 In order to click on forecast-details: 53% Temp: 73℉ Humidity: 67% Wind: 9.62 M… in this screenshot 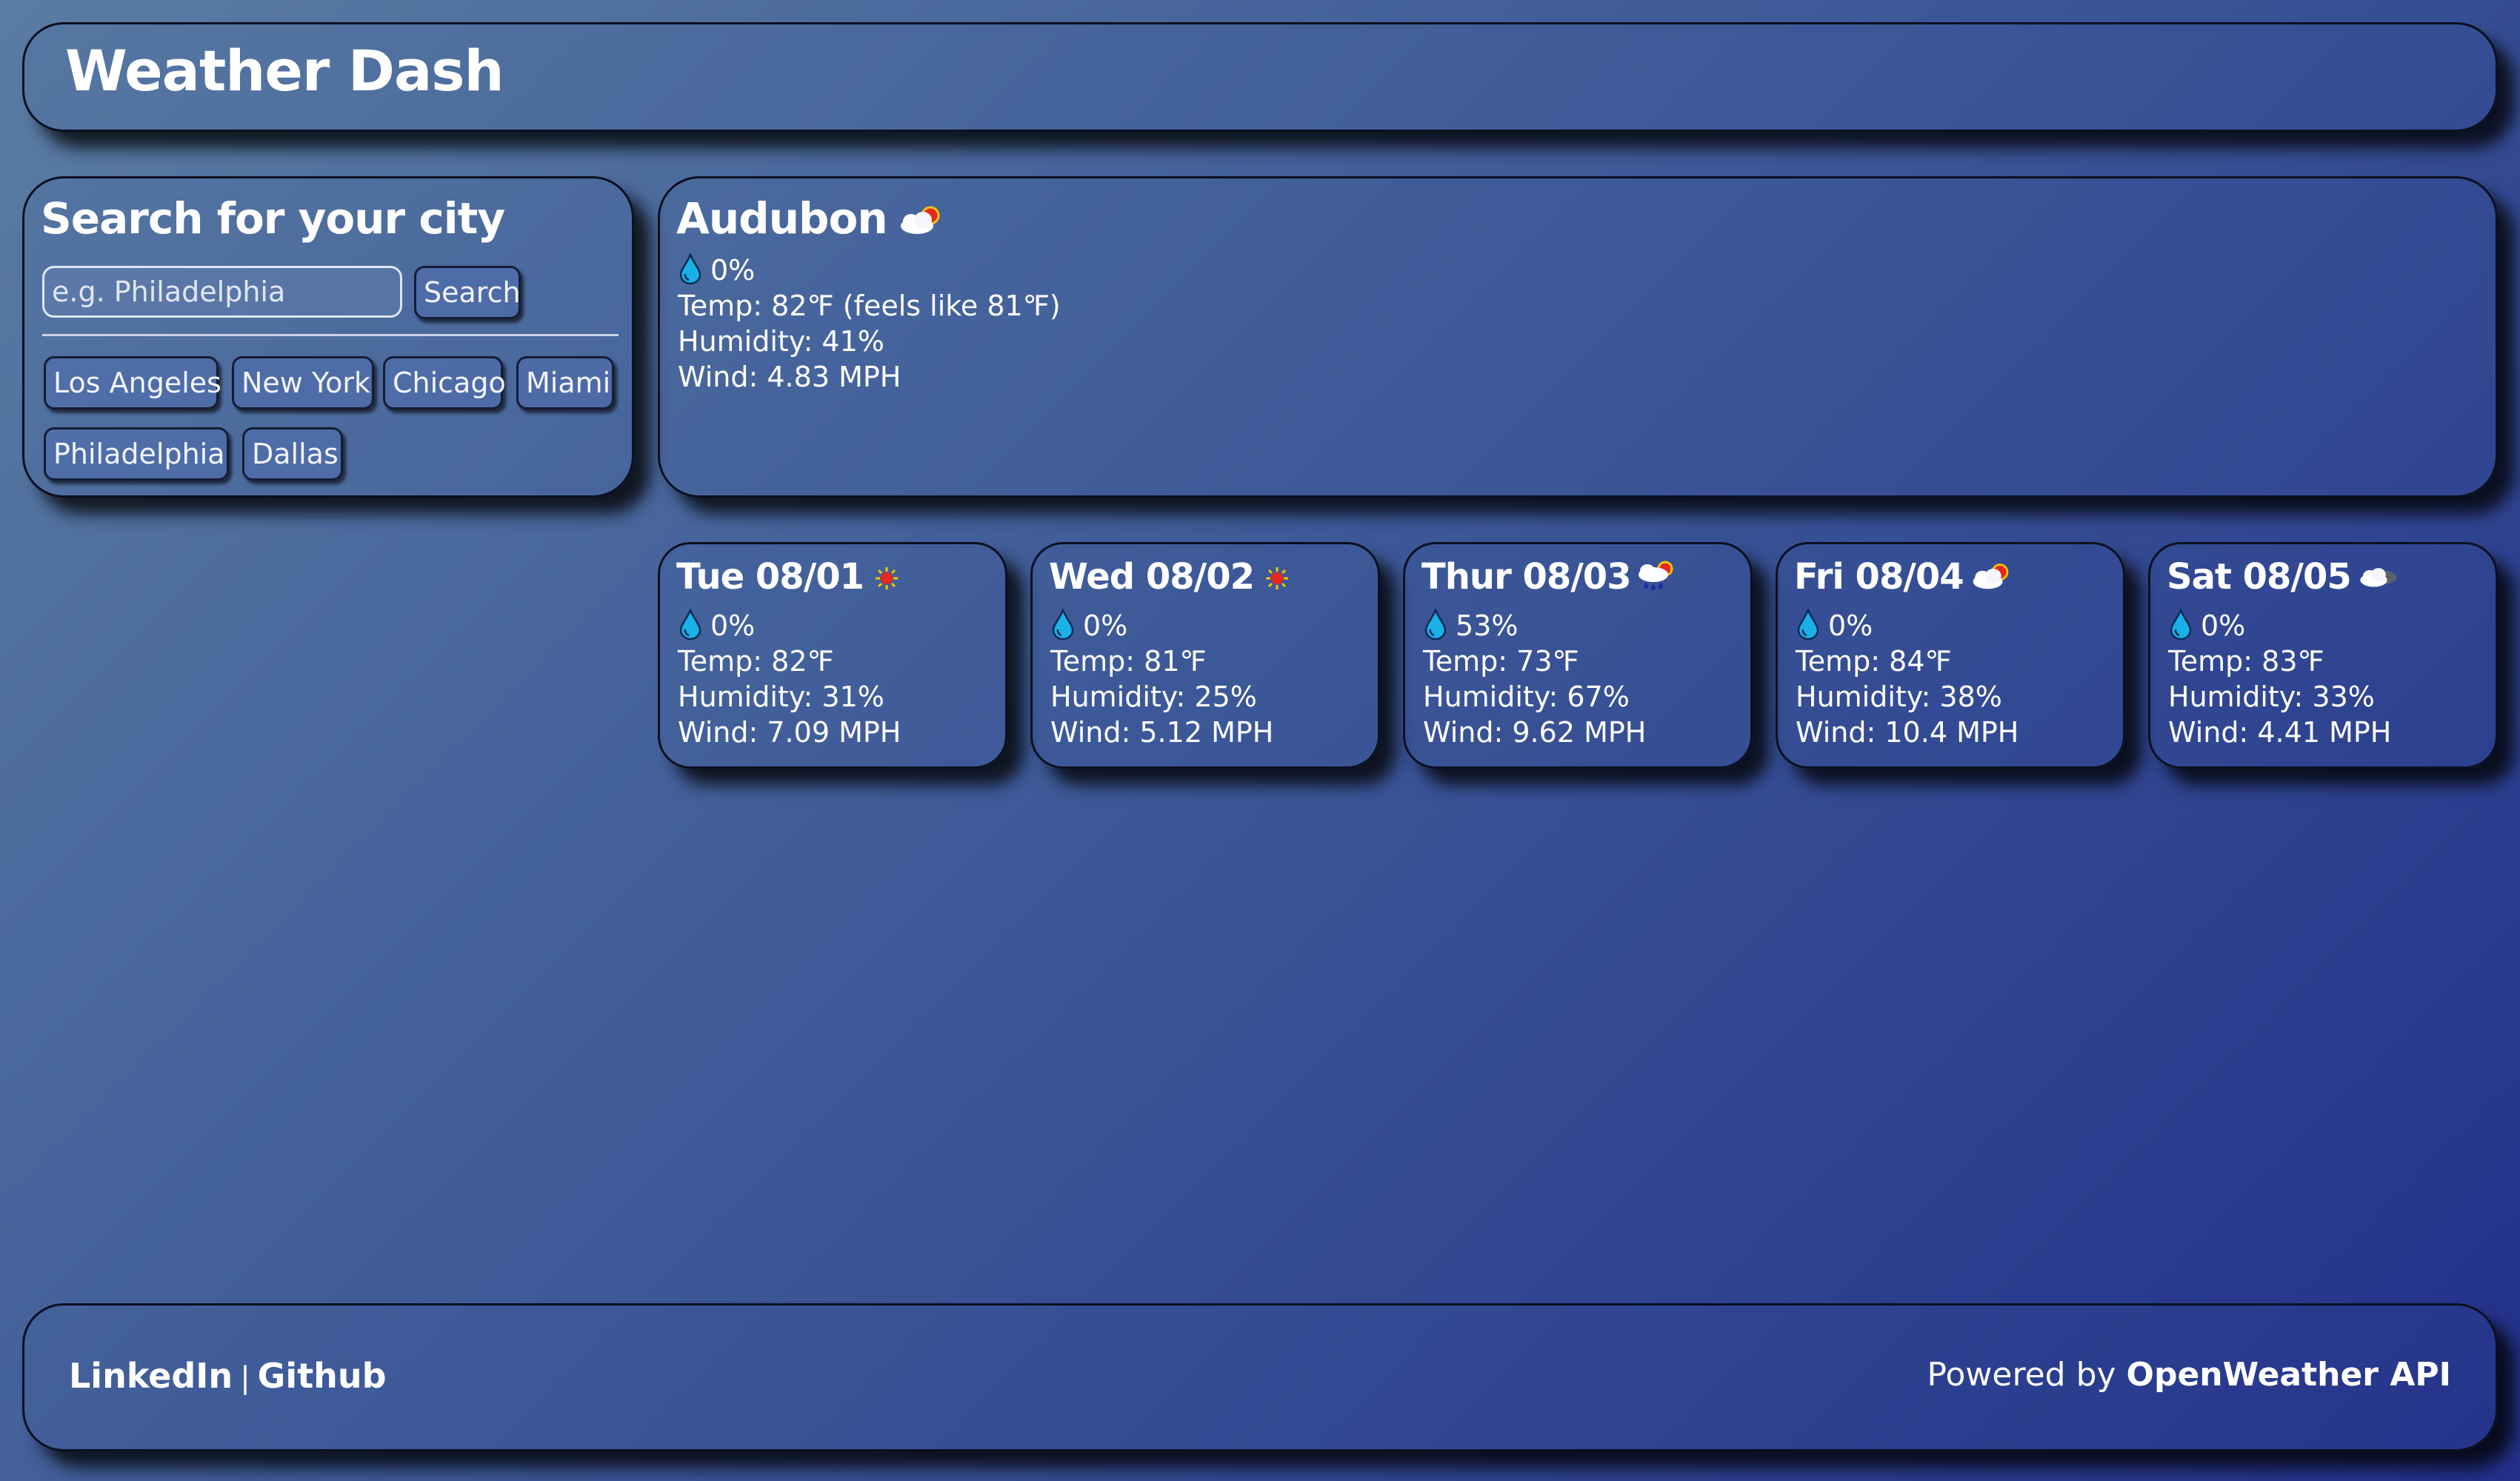, I will do `click(1535, 678)`.